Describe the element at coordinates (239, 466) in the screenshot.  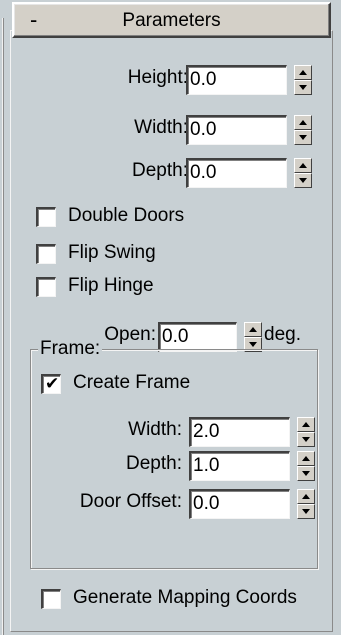
I see `frame-depth-field: 1.0` at that location.